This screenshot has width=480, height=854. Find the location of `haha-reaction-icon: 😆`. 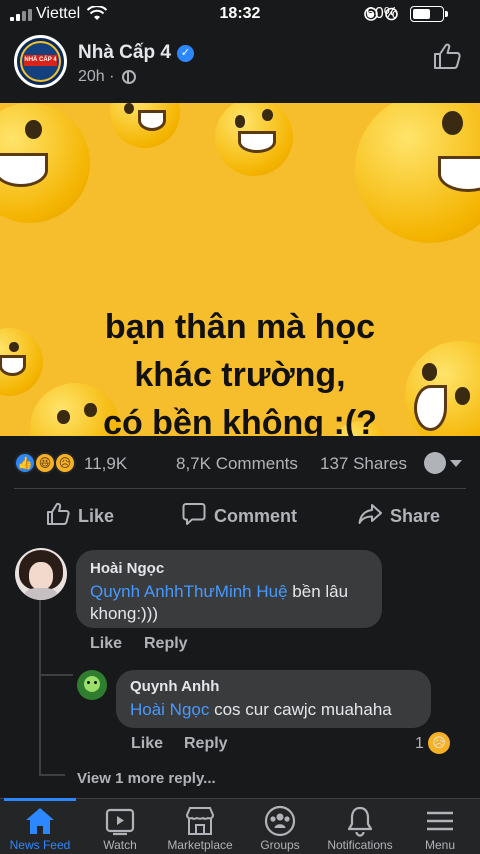

haha-reaction-icon: 😆 is located at coordinates (45, 463).